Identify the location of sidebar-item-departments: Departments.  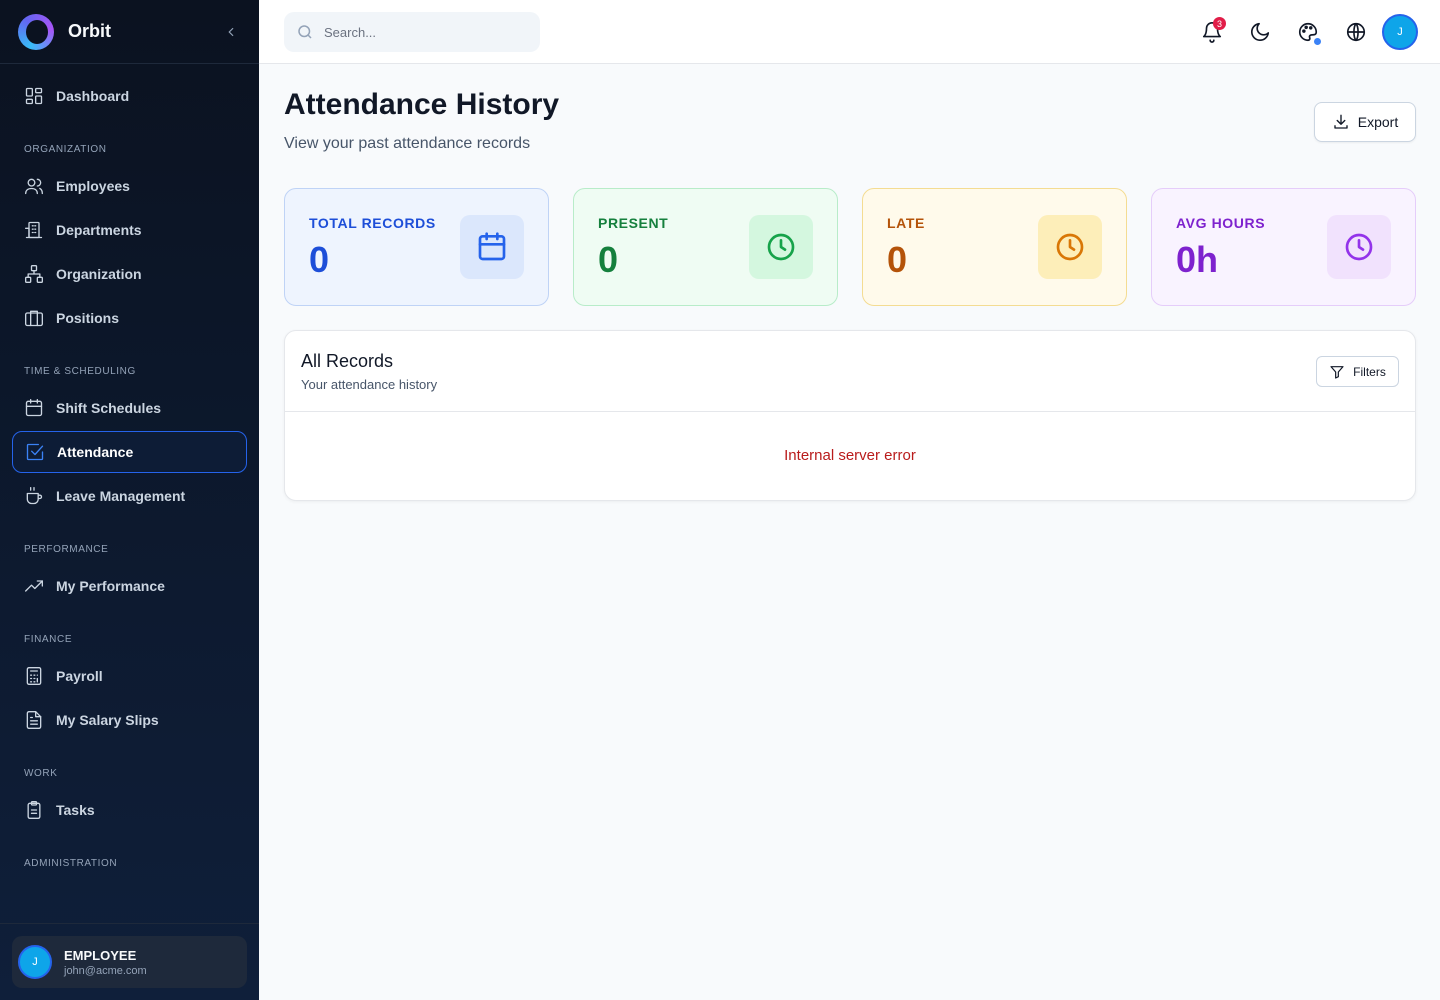
(129, 230).